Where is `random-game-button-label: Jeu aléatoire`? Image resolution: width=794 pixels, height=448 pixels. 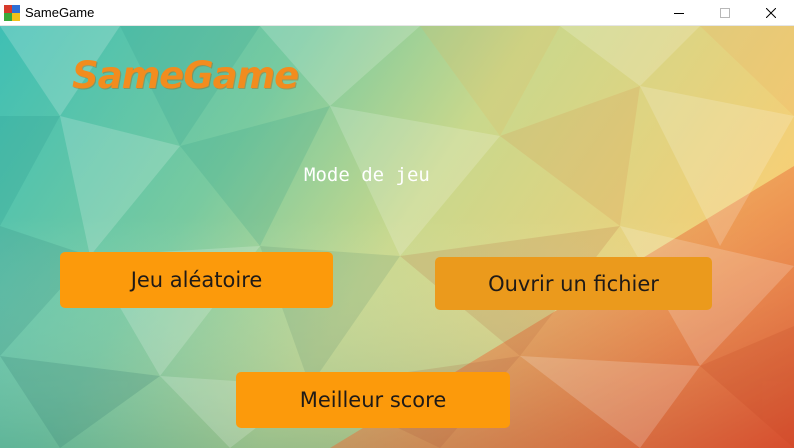 random-game-button-label: Jeu aléatoire is located at coordinates (196, 280).